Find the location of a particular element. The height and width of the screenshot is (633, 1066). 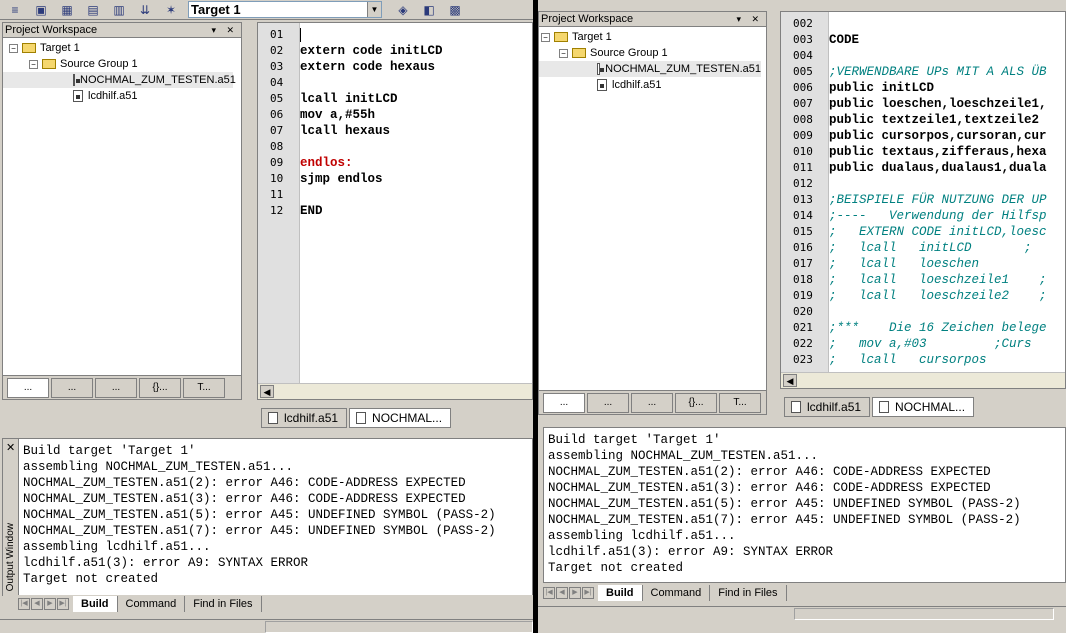

code-line: extern code initLCD is located at coordinates (416, 51).